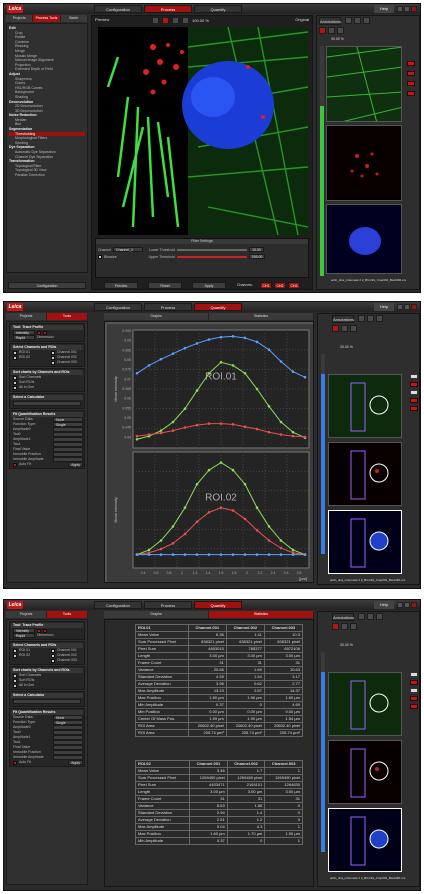  Describe the element at coordinates (175, 20) in the screenshot. I see `zoom-in-icon` at that location.